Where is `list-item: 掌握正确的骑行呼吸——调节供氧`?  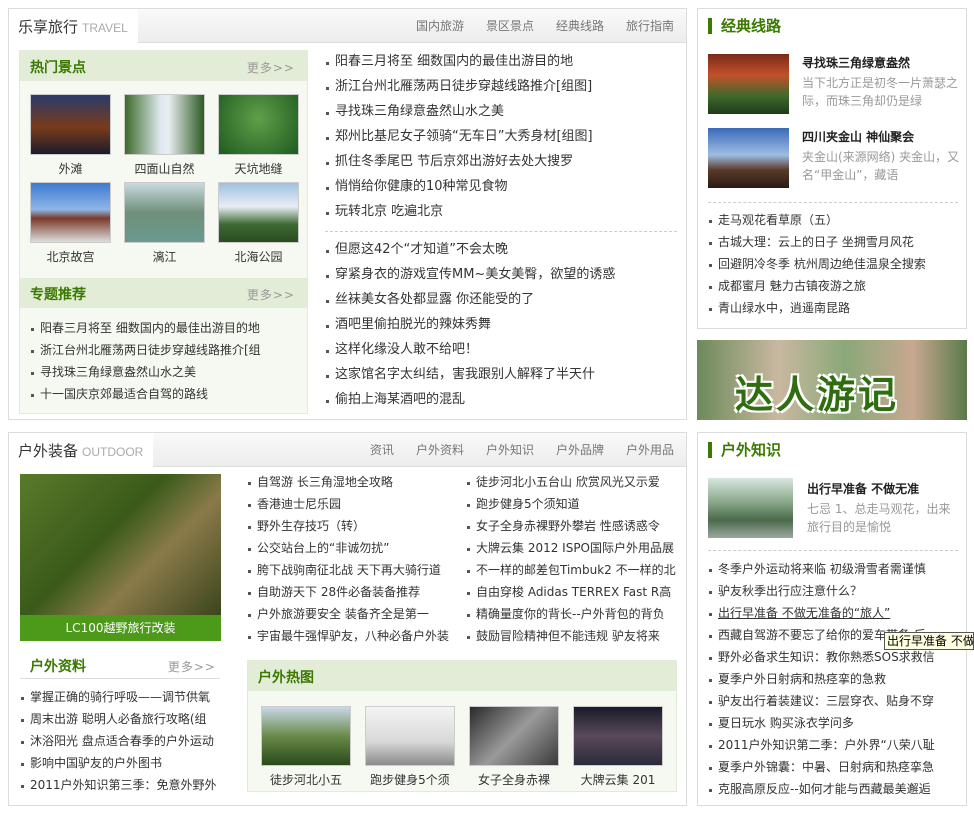 list-item: 掌握正确的骑行呼吸——调节供氧 is located at coordinates (120, 697).